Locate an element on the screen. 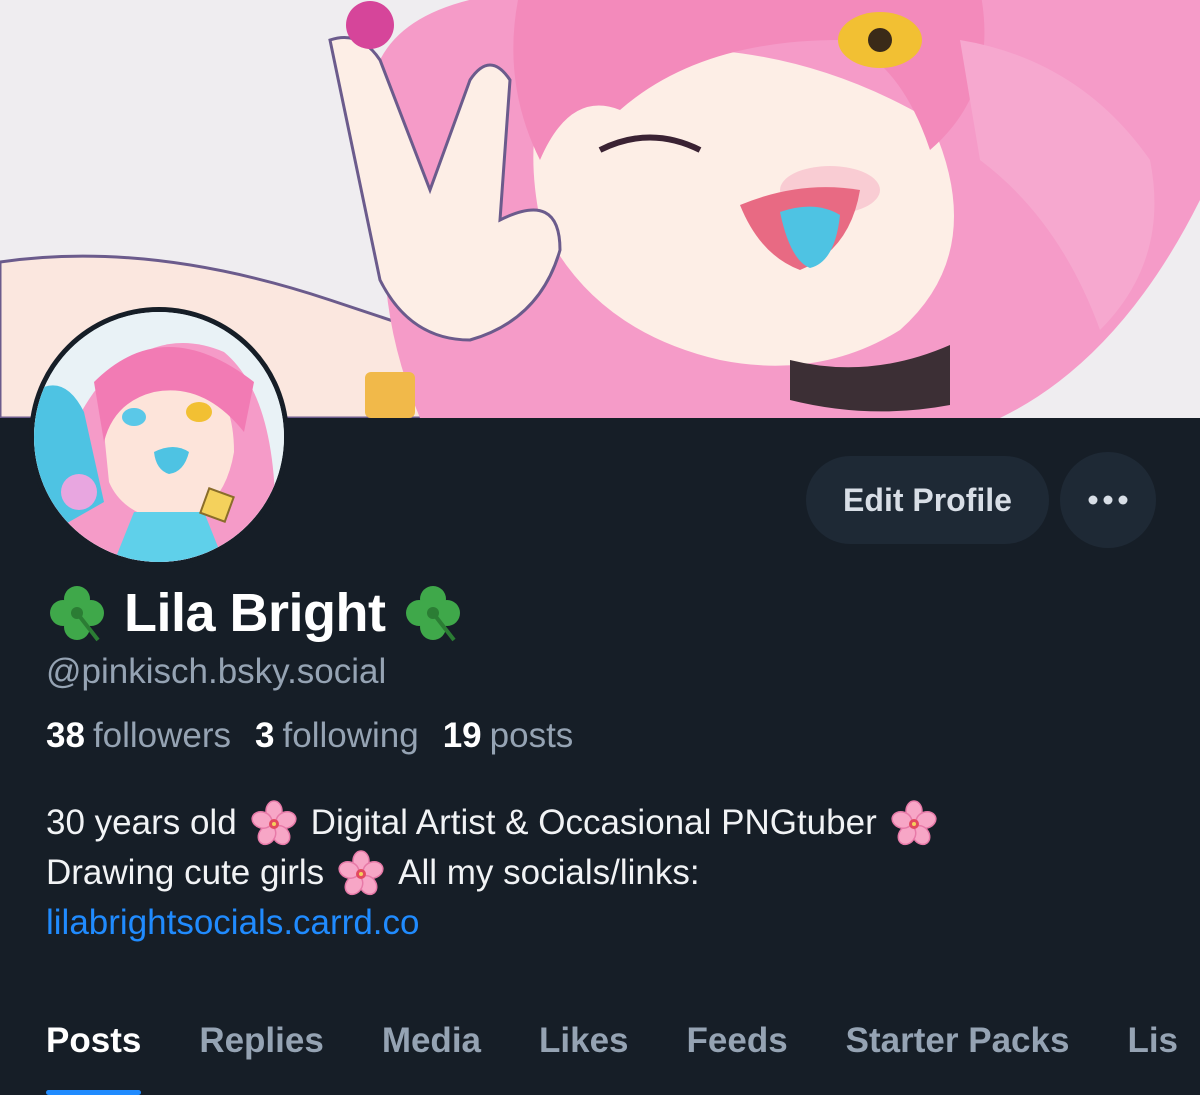 The width and height of the screenshot is (1200, 1095). profile-handle: @pinkisch.bsky.social is located at coordinates (216, 671).